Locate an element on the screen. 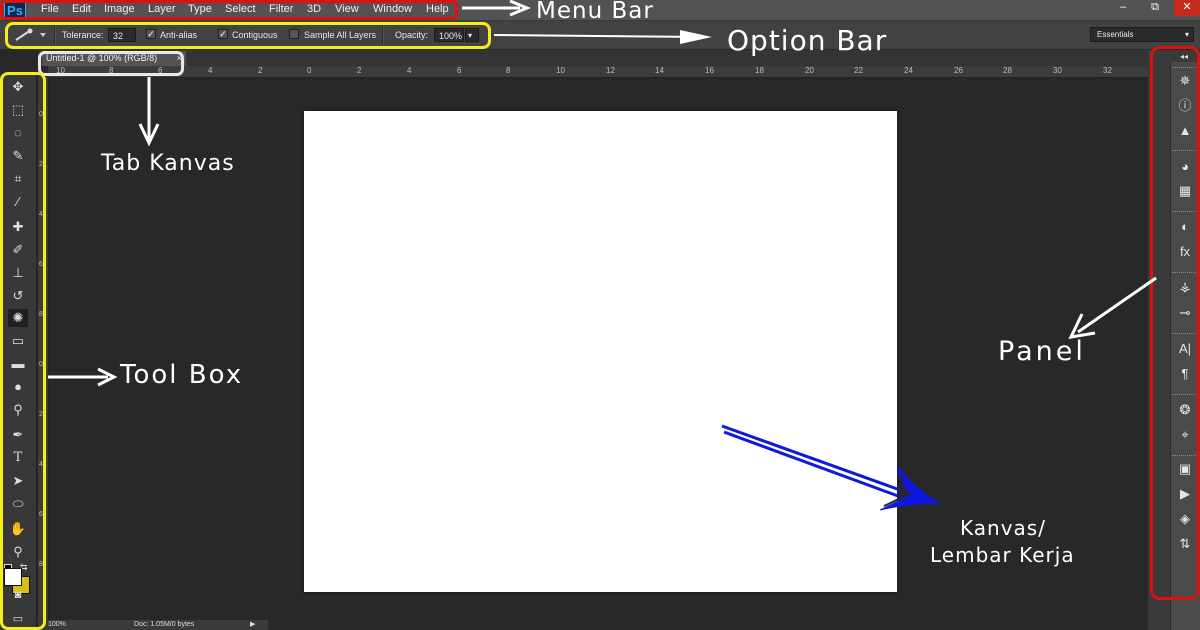 The width and height of the screenshot is (1200, 630). annotation-option-bar: Option Bar is located at coordinates (807, 40).